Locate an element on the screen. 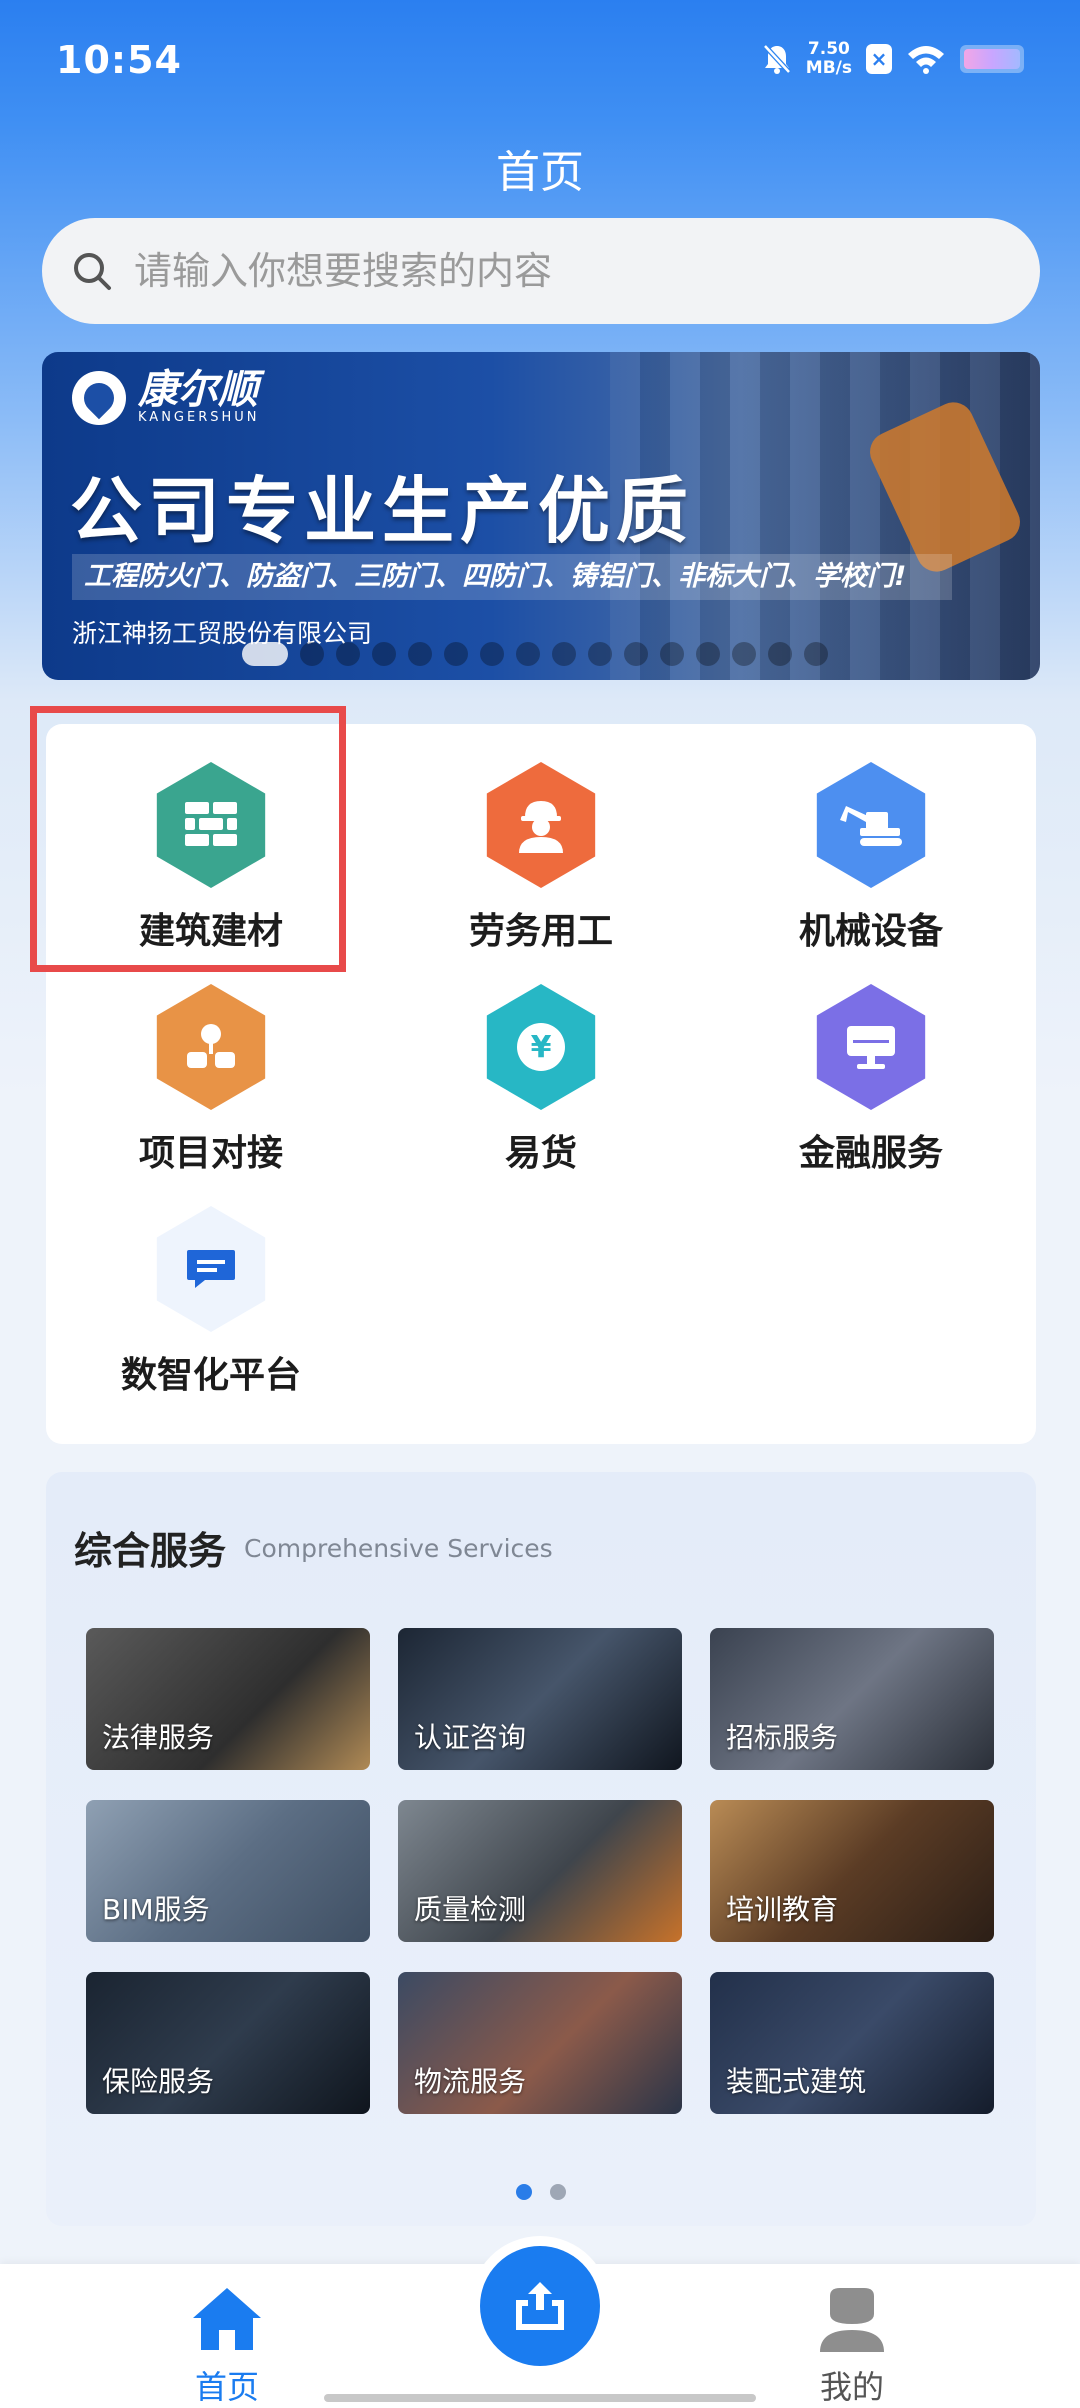 The width and height of the screenshot is (1080, 2408). service-tile-certification: 认证咨询 is located at coordinates (540, 1699).